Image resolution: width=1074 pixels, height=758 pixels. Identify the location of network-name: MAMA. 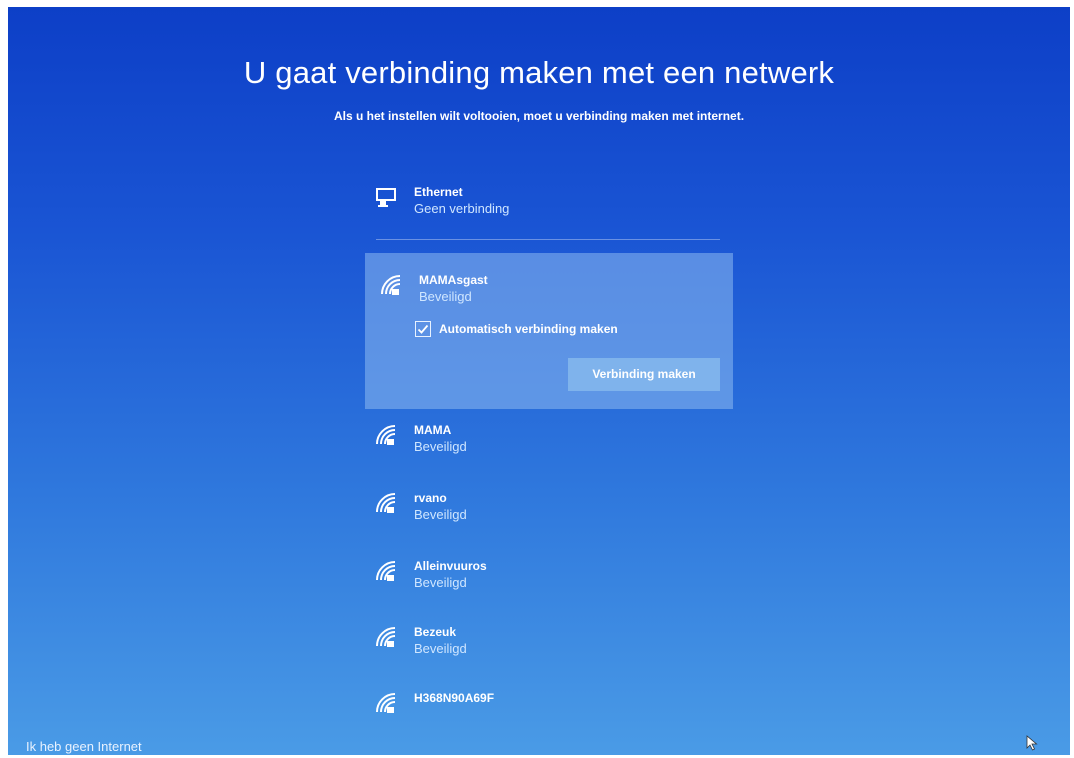
(433, 430).